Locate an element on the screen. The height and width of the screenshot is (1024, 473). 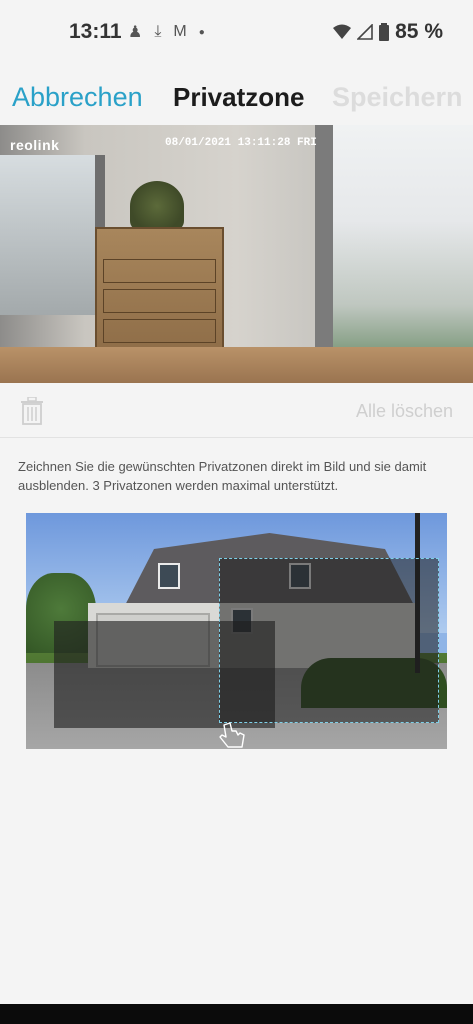
drag-hand-icon is located at coordinates (232, 735).